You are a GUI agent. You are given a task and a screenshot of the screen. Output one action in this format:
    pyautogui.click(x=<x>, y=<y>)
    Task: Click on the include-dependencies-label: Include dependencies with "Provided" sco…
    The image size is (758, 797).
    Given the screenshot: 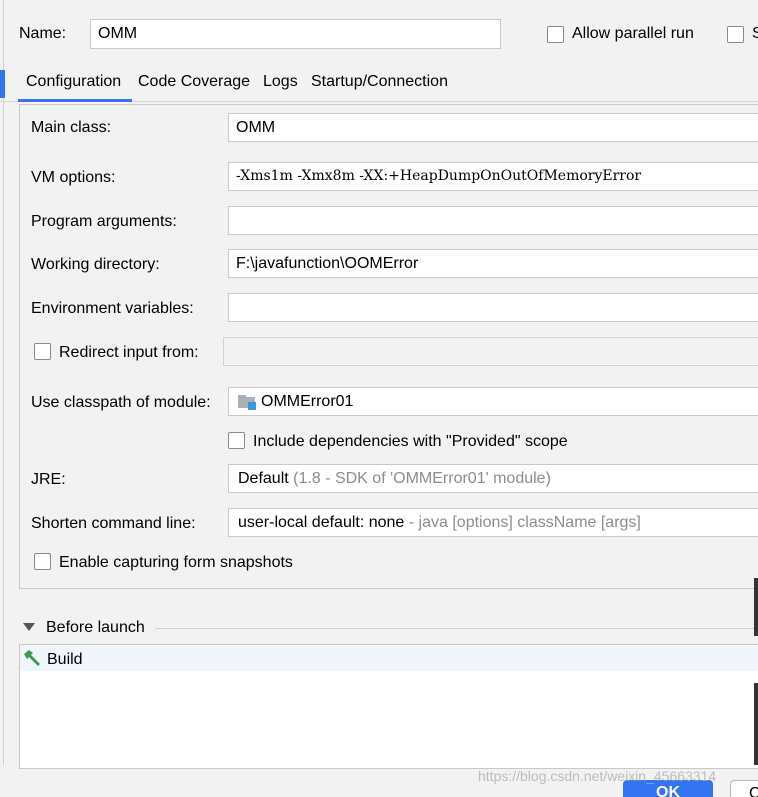 What is the action you would take?
    pyautogui.click(x=410, y=441)
    